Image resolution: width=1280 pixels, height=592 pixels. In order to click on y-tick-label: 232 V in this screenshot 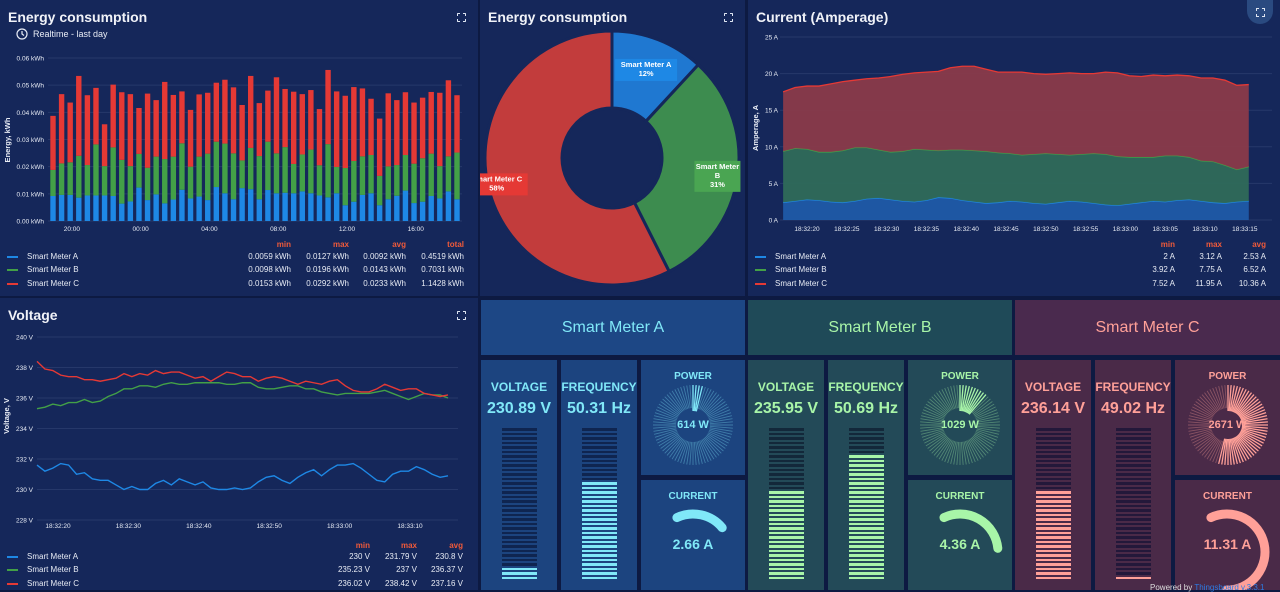, I will do `click(25, 460)`.